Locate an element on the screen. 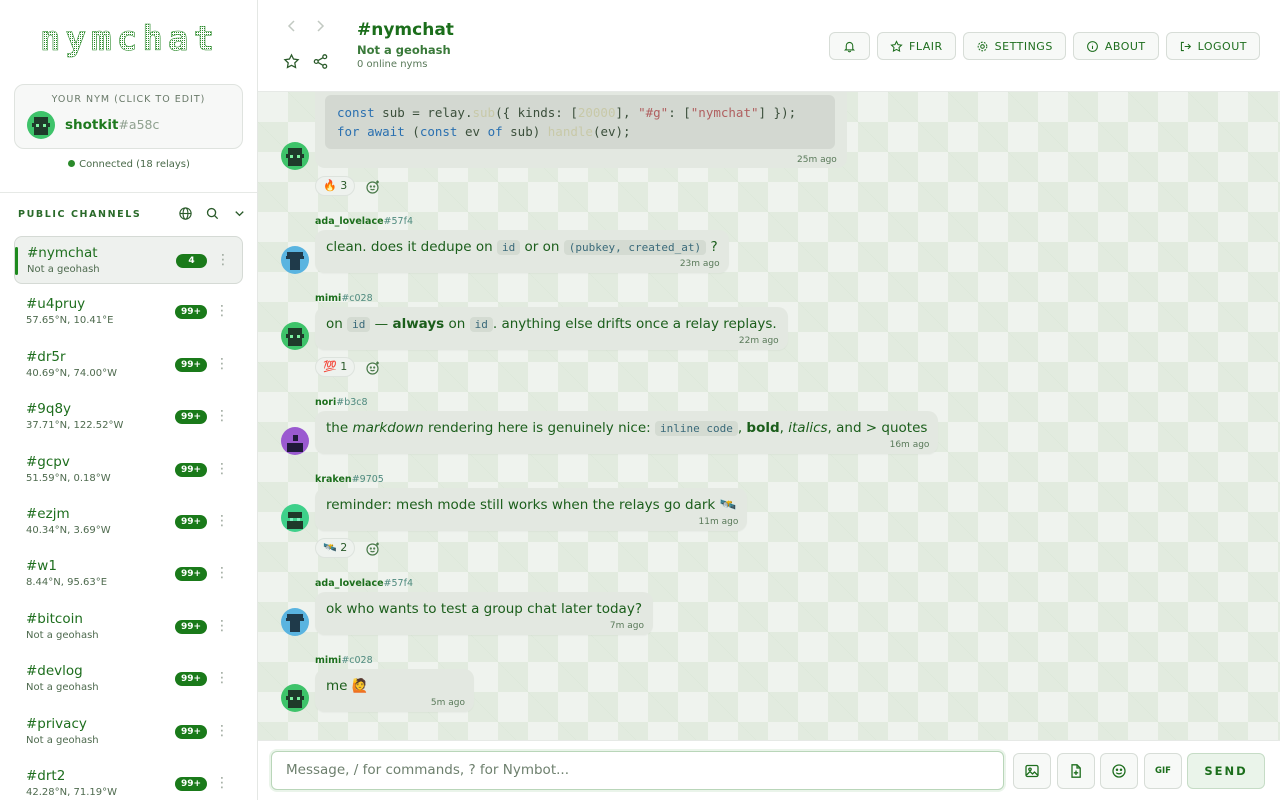 Image resolution: width=1280 pixels, height=800 pixels. about-button: ABOUT is located at coordinates (1115, 46).